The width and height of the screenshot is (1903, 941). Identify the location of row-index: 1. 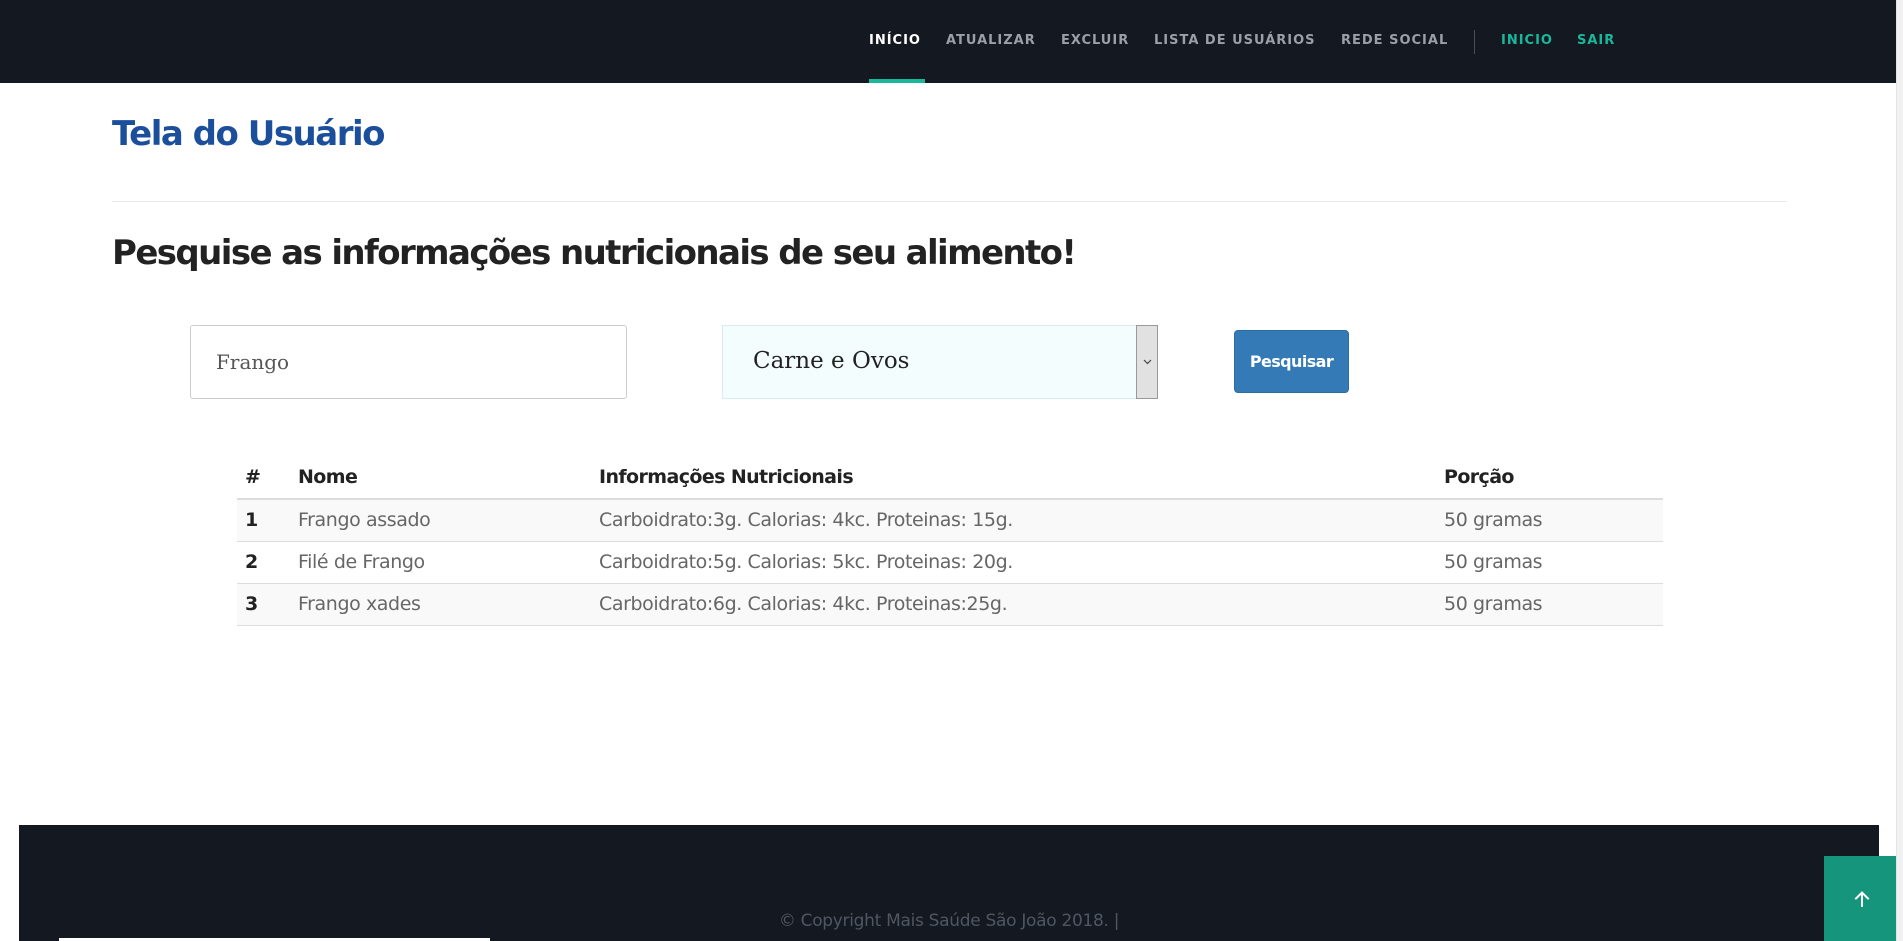
(263, 520).